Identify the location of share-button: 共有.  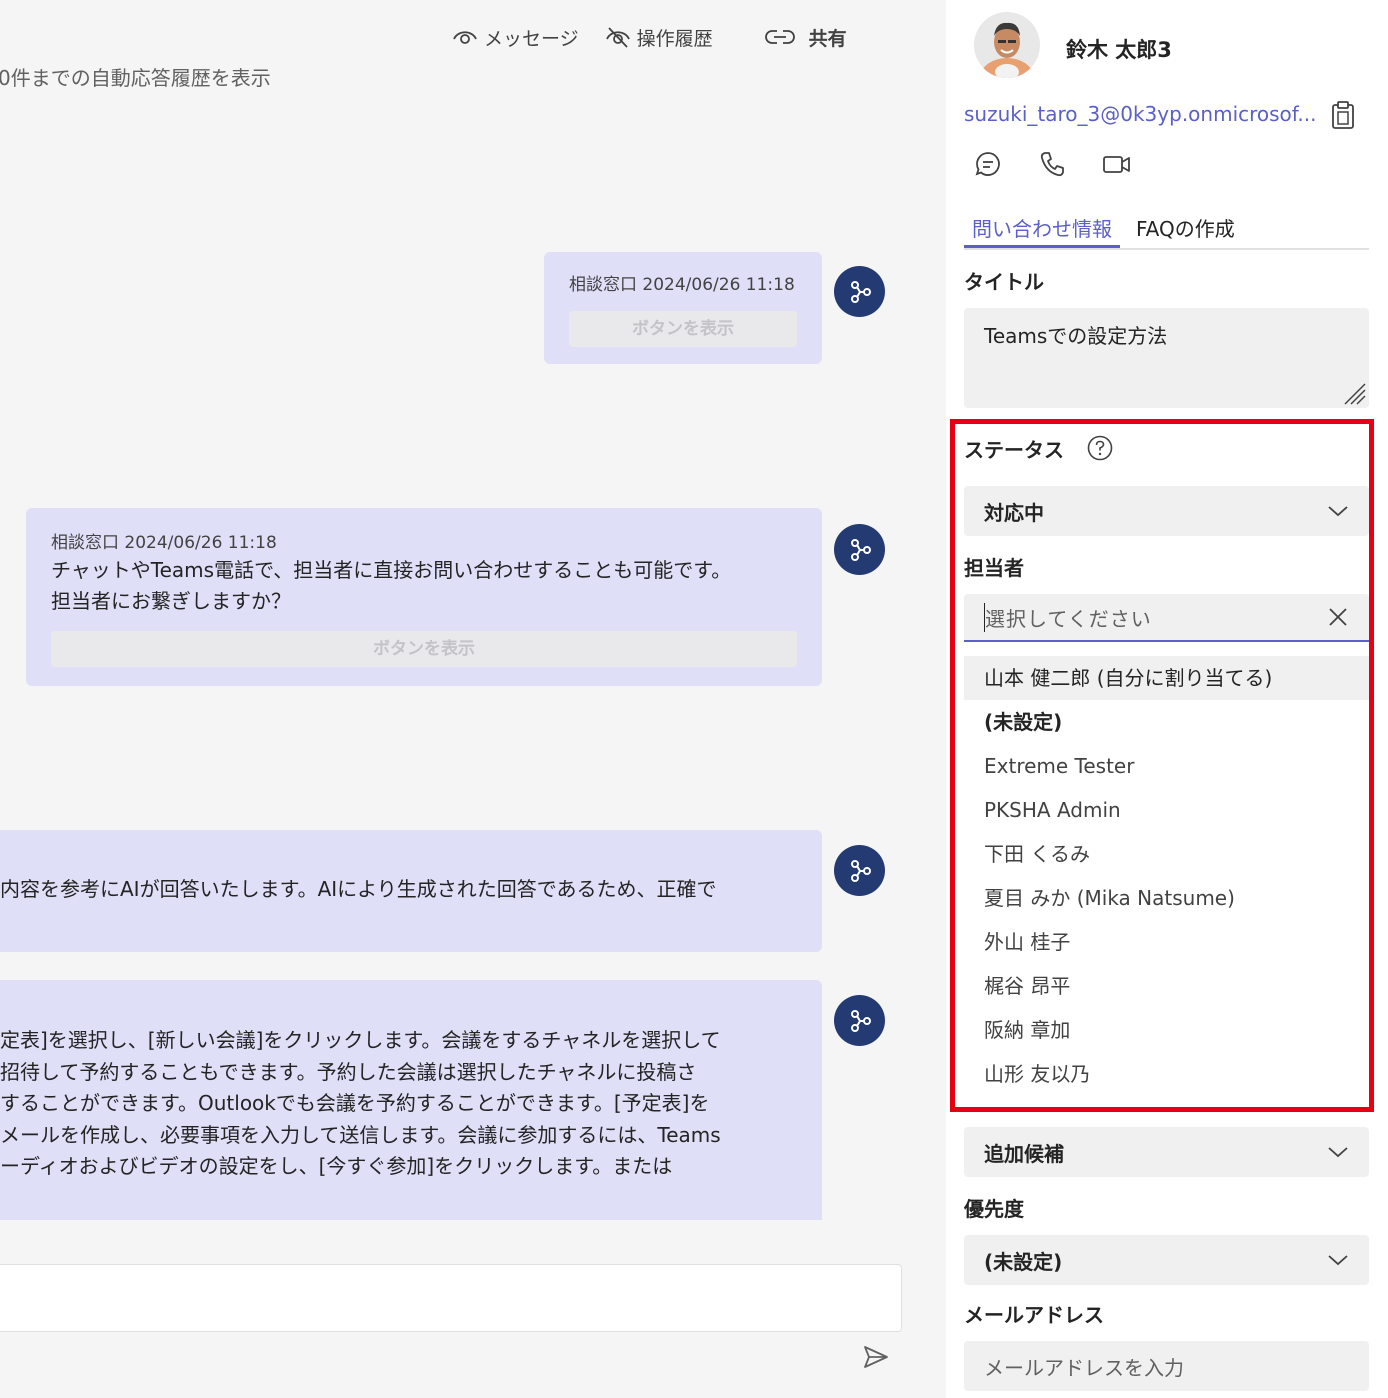
(805, 37).